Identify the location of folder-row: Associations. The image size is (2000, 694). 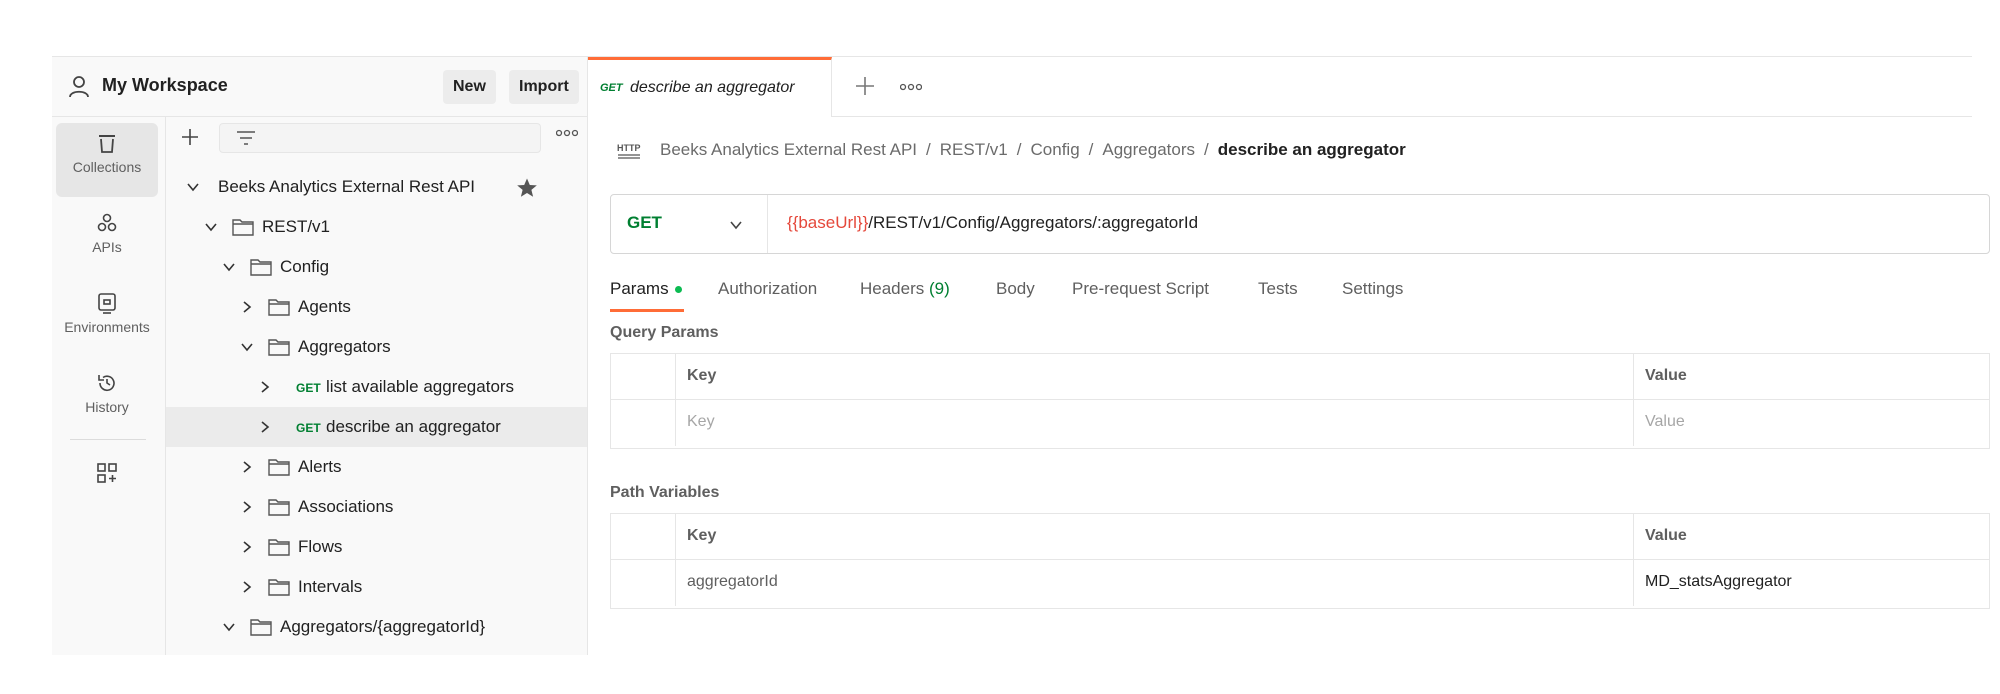
(376, 507).